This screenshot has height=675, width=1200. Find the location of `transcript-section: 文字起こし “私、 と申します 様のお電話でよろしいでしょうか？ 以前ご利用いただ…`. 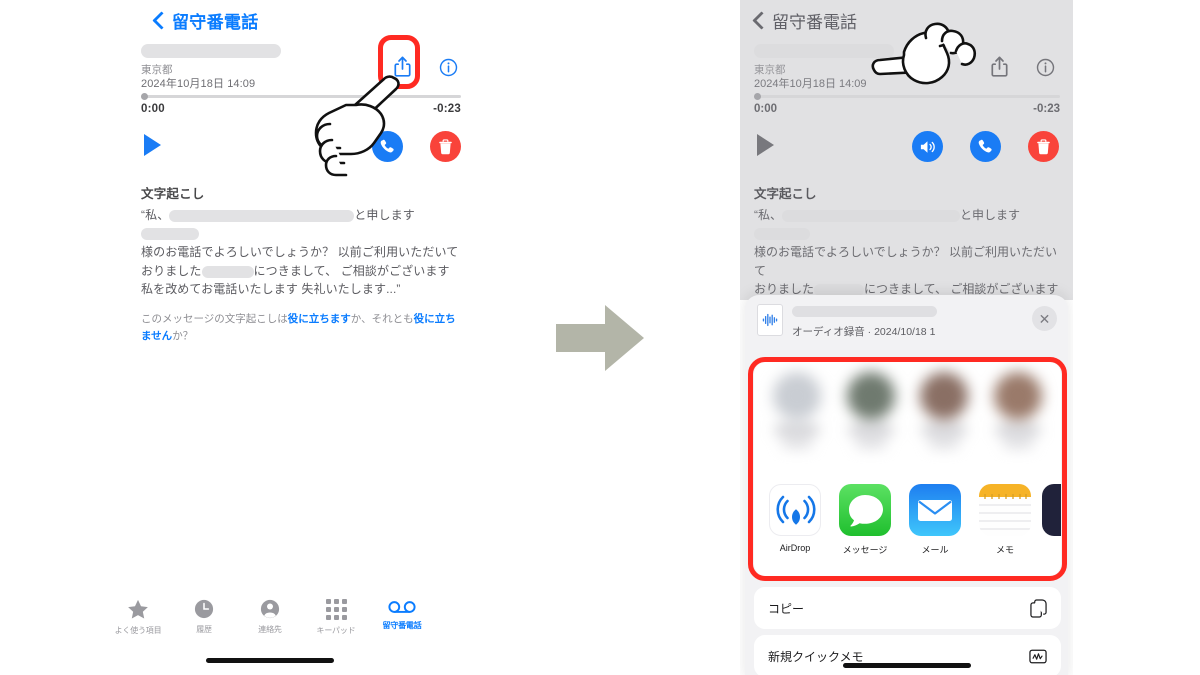

transcript-section: 文字起こし “私、 と申します 様のお電話でよろしいでしょうか？ 以前ご利用いただ… is located at coordinates (301, 264).